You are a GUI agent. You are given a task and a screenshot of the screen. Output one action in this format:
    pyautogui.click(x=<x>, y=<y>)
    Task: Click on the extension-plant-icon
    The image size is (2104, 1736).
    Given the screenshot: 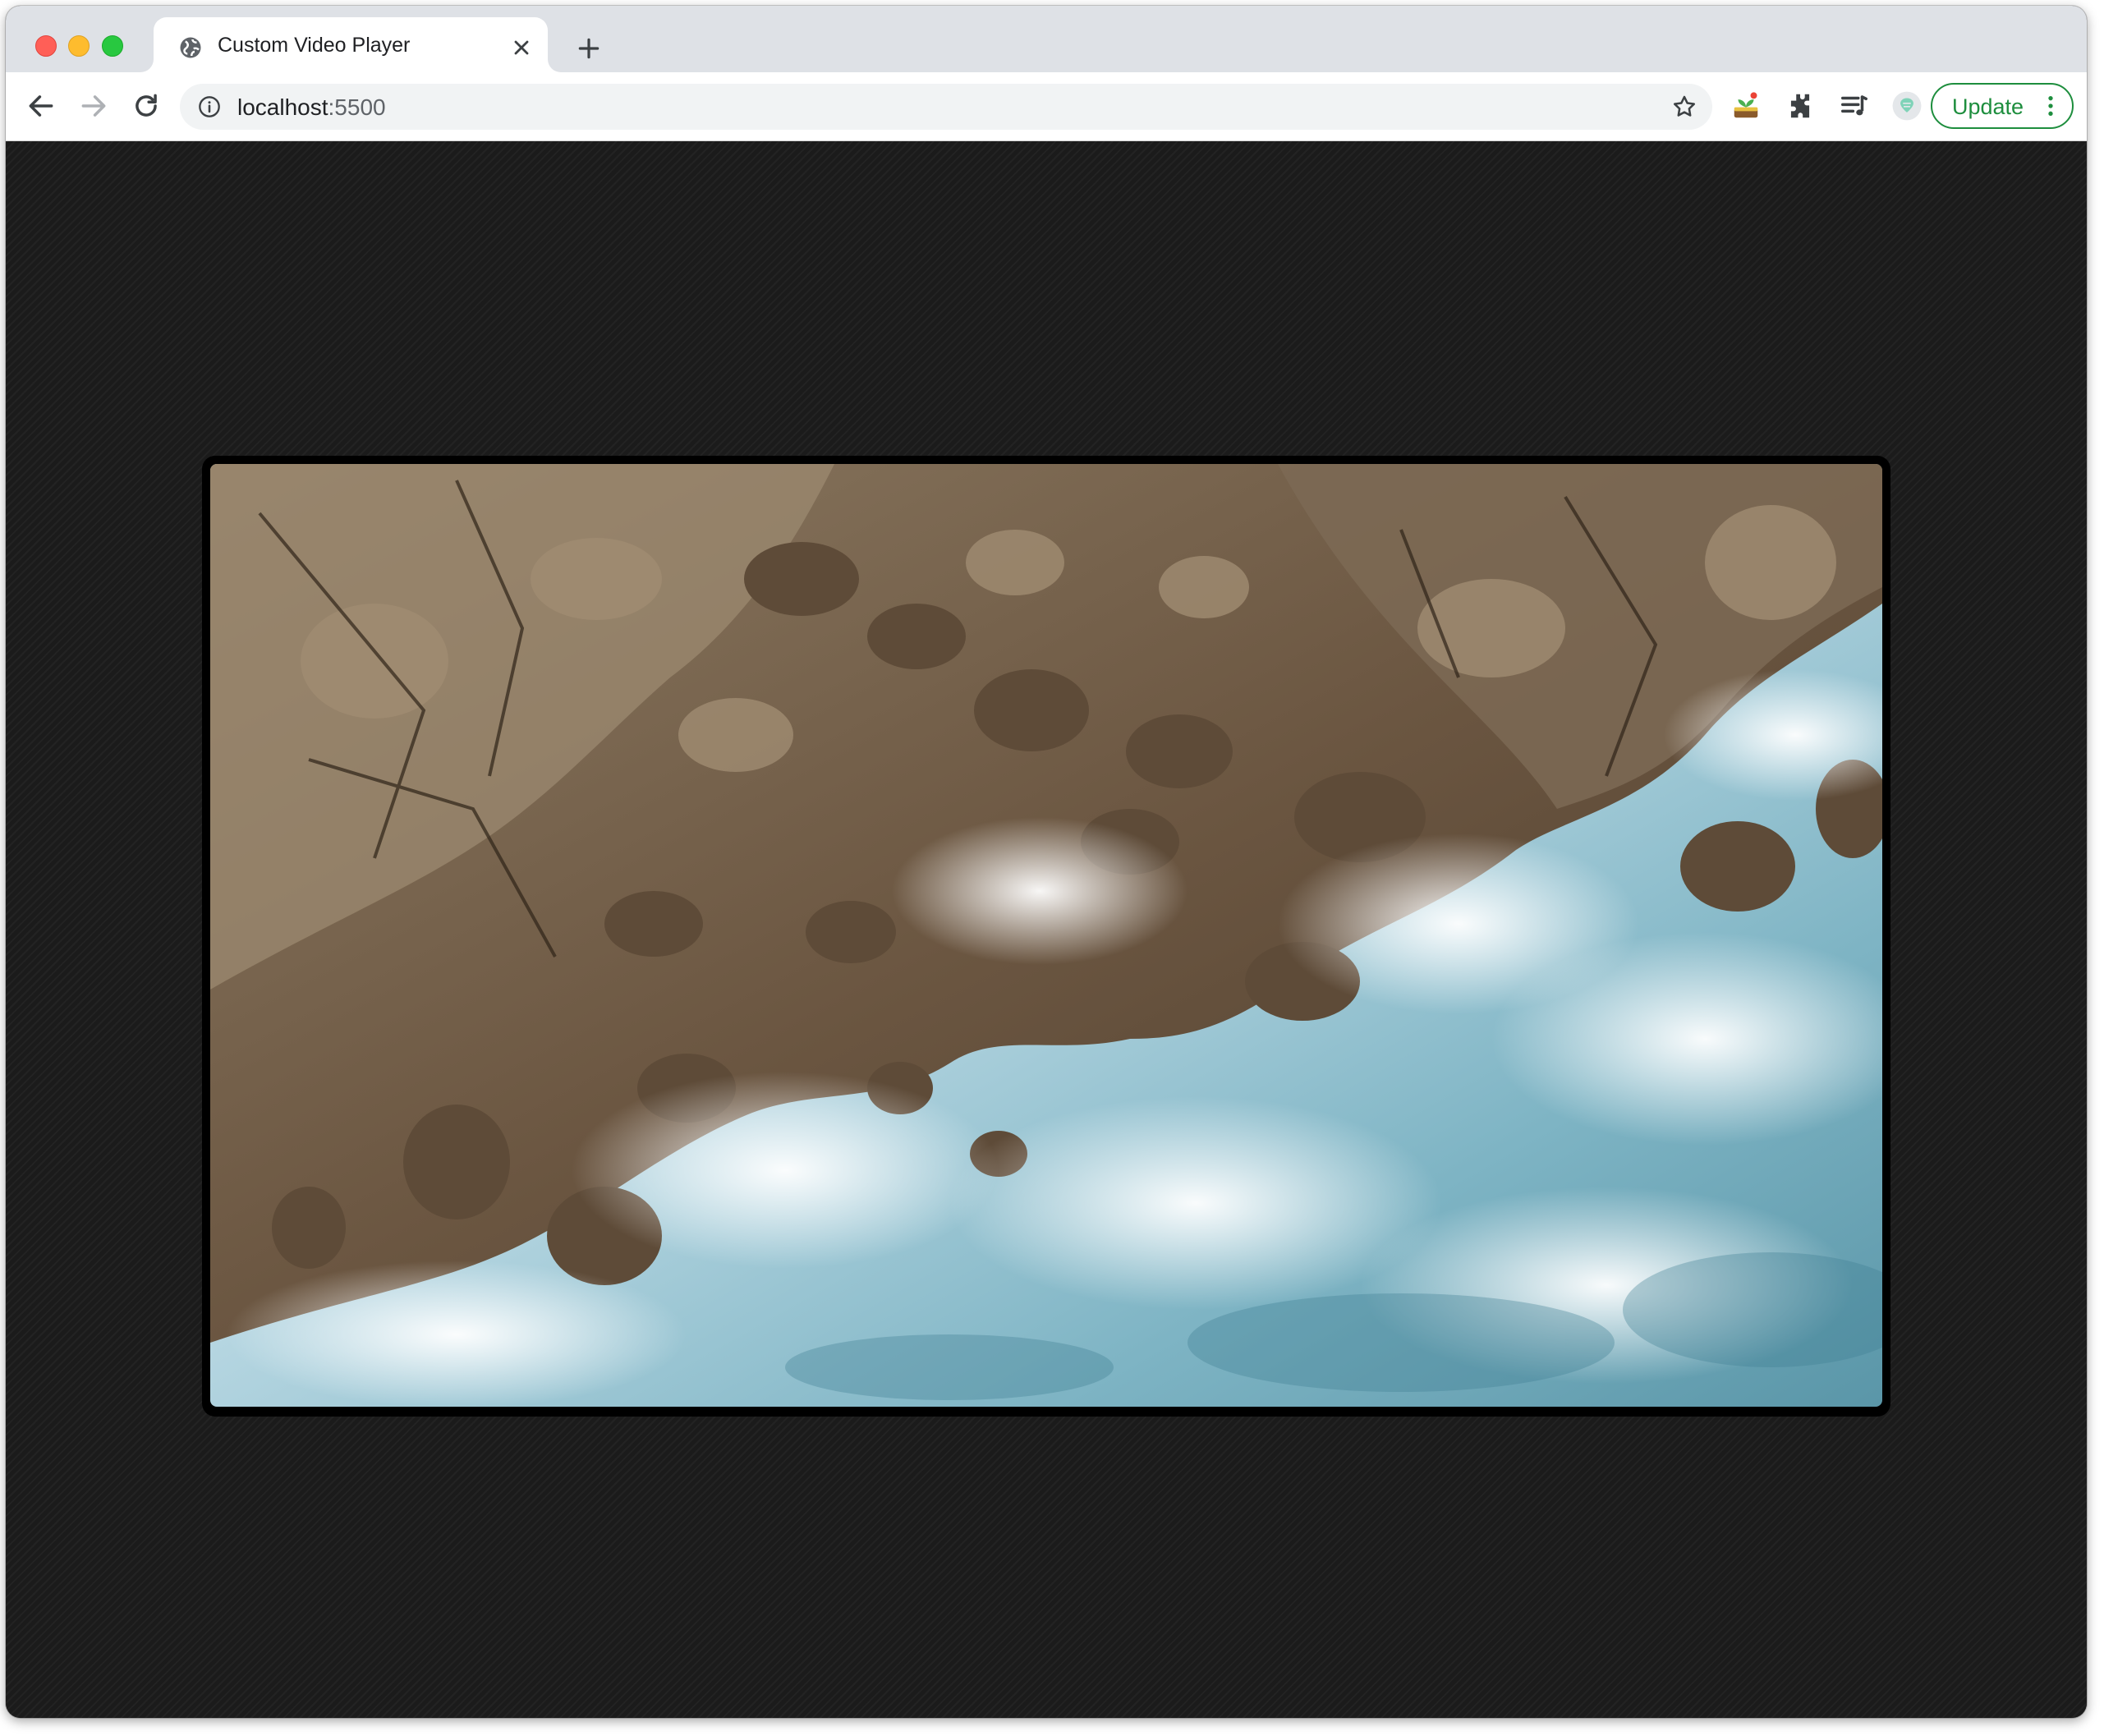 What is the action you would take?
    pyautogui.click(x=1746, y=106)
    